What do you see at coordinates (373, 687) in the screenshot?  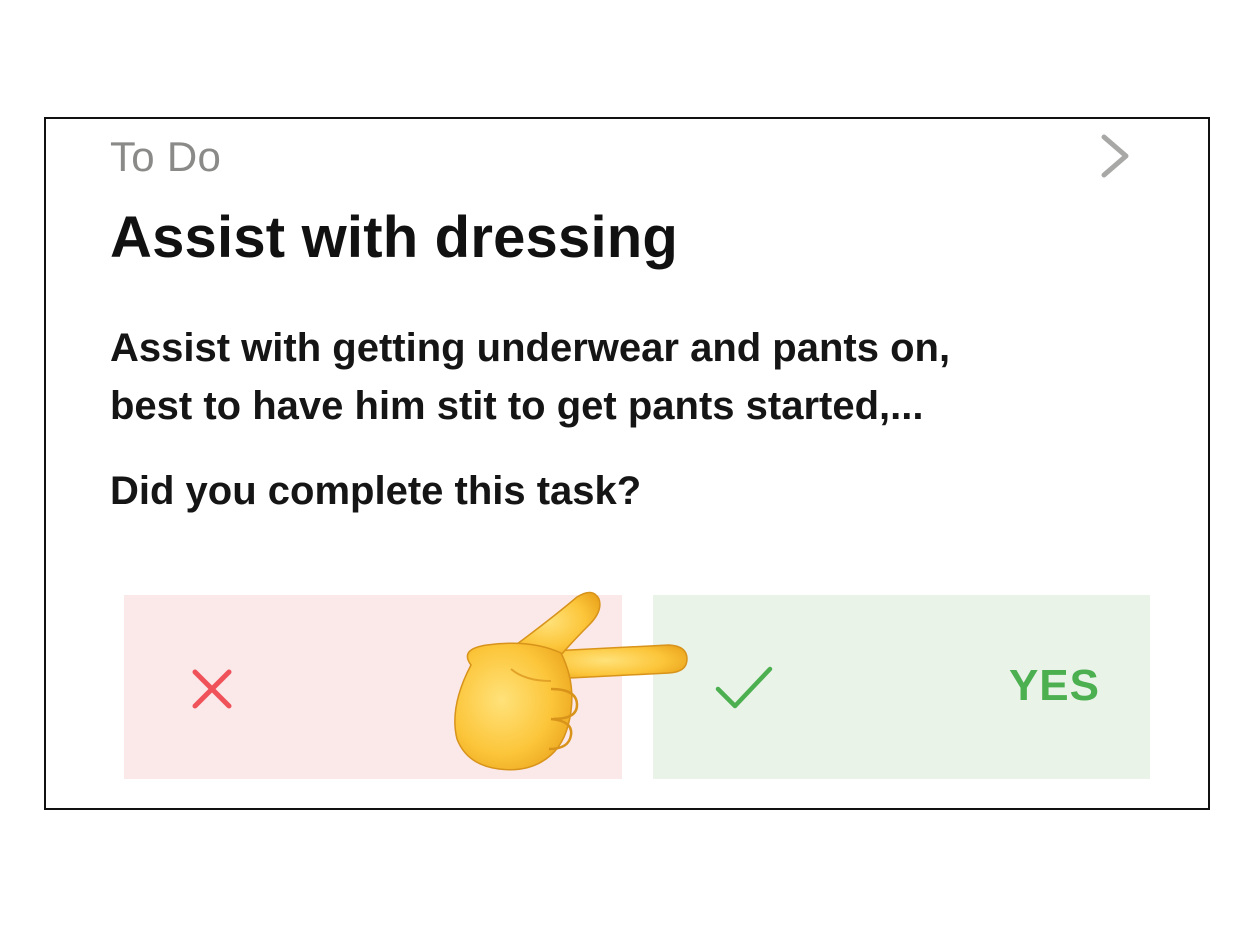 I see `no-button` at bounding box center [373, 687].